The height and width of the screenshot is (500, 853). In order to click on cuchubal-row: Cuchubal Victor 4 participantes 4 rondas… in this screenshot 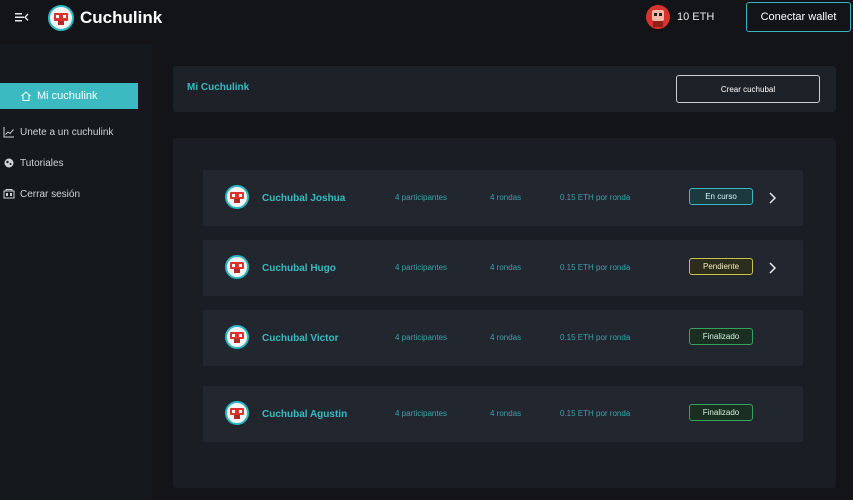, I will do `click(503, 338)`.